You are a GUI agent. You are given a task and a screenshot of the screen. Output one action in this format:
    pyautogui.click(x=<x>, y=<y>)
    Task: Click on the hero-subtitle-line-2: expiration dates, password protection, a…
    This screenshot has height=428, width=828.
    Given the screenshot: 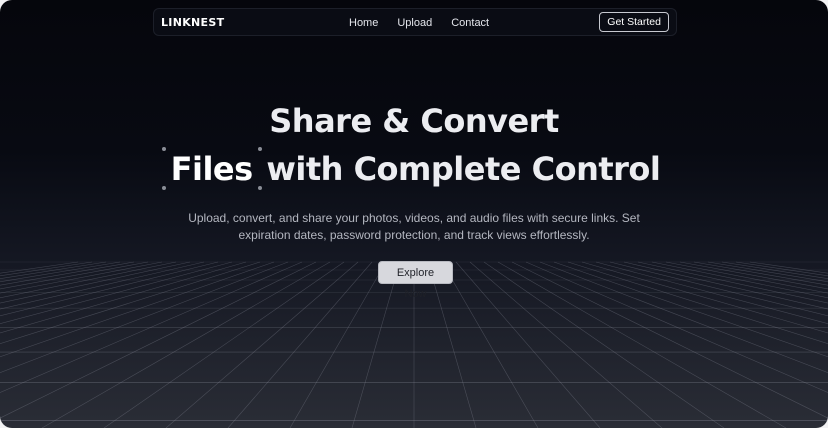 What is the action you would take?
    pyautogui.click(x=414, y=235)
    